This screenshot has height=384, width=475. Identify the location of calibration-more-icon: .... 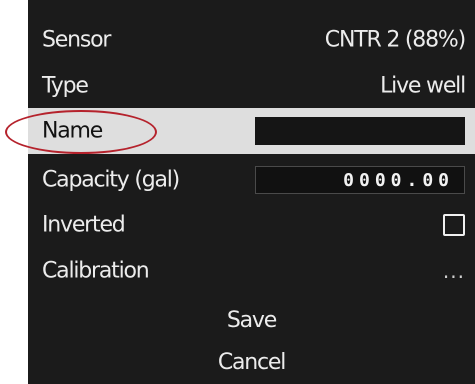
(454, 271).